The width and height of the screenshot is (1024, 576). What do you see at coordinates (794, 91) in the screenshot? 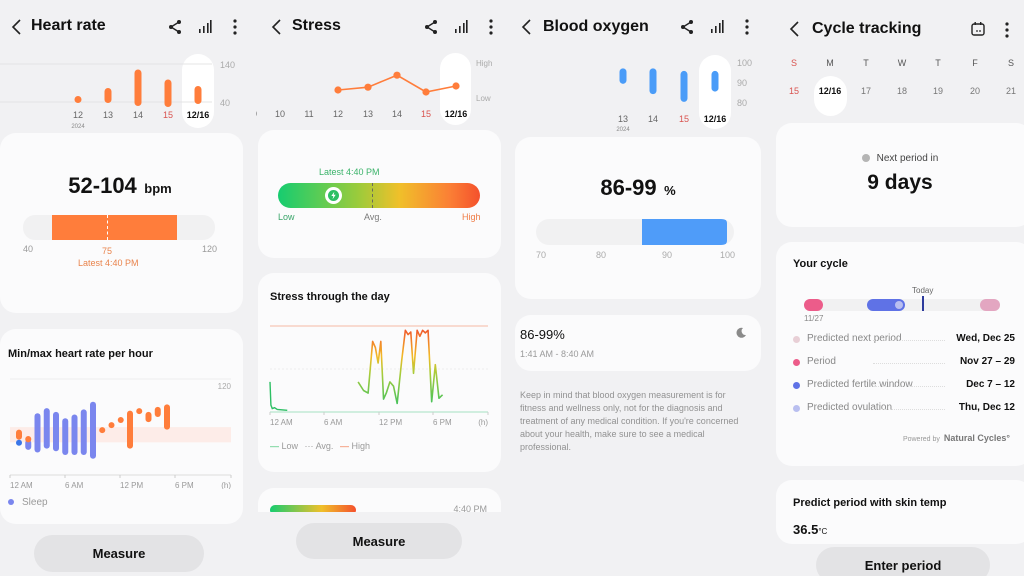
I see `date-cell: 15` at bounding box center [794, 91].